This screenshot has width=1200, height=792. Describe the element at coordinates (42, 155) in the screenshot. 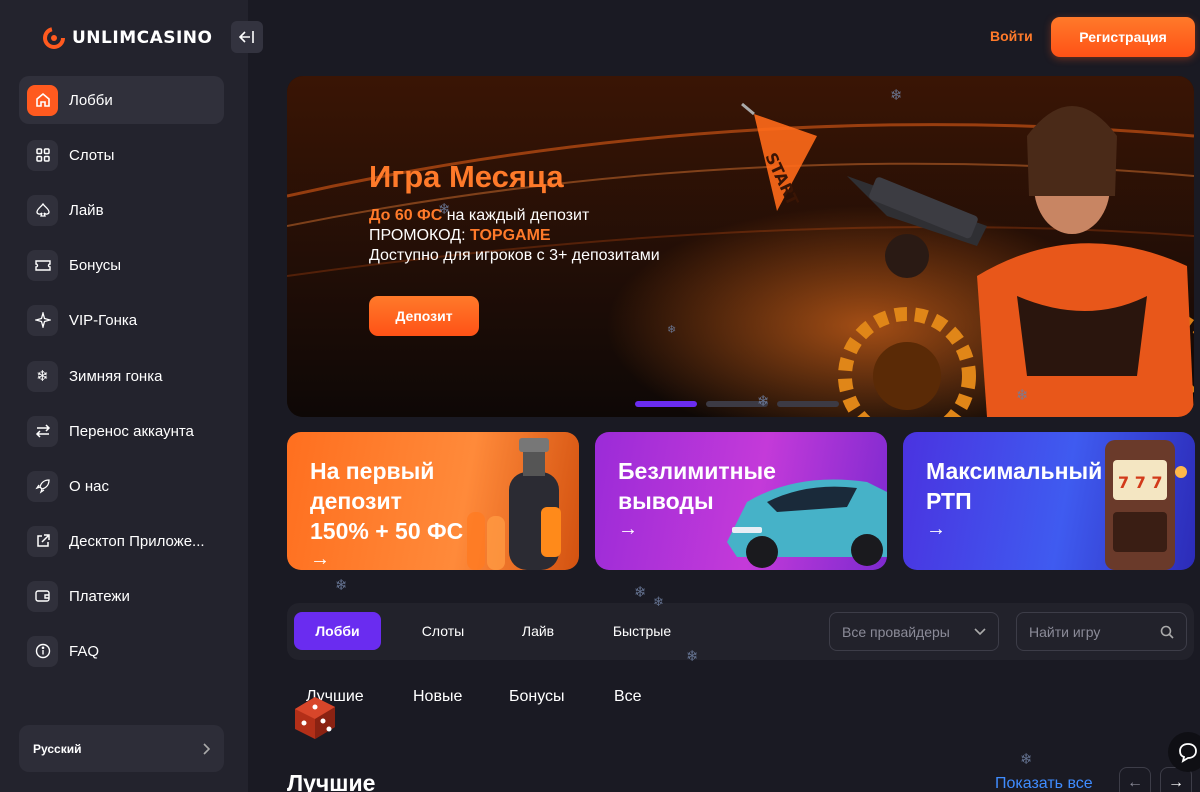

I see `grid-icon` at that location.